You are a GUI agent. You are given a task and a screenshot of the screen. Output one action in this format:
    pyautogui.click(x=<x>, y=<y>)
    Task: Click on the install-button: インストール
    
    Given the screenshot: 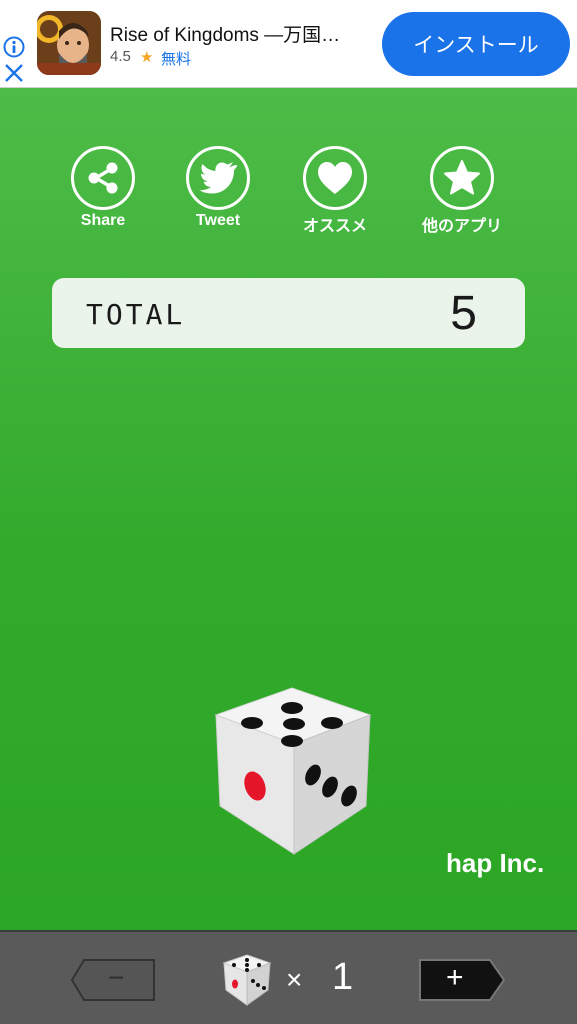 What is the action you would take?
    pyautogui.click(x=476, y=44)
    